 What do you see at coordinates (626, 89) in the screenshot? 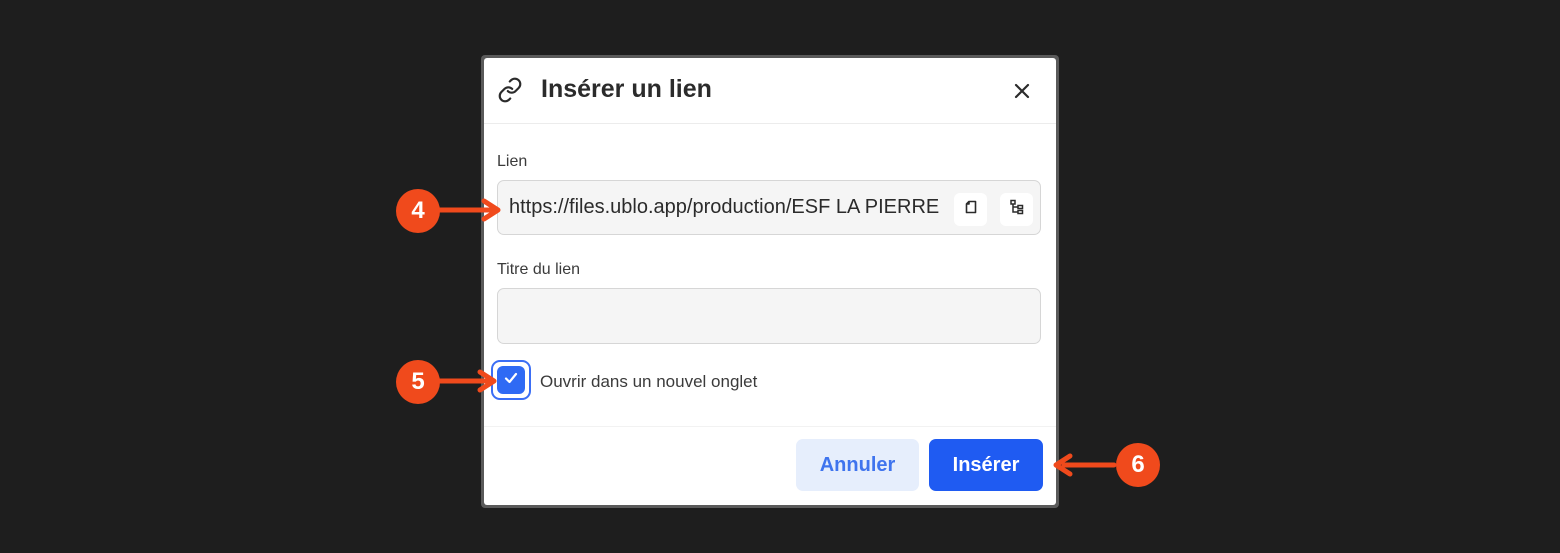
I see `dialog-title: Insérer un lien` at bounding box center [626, 89].